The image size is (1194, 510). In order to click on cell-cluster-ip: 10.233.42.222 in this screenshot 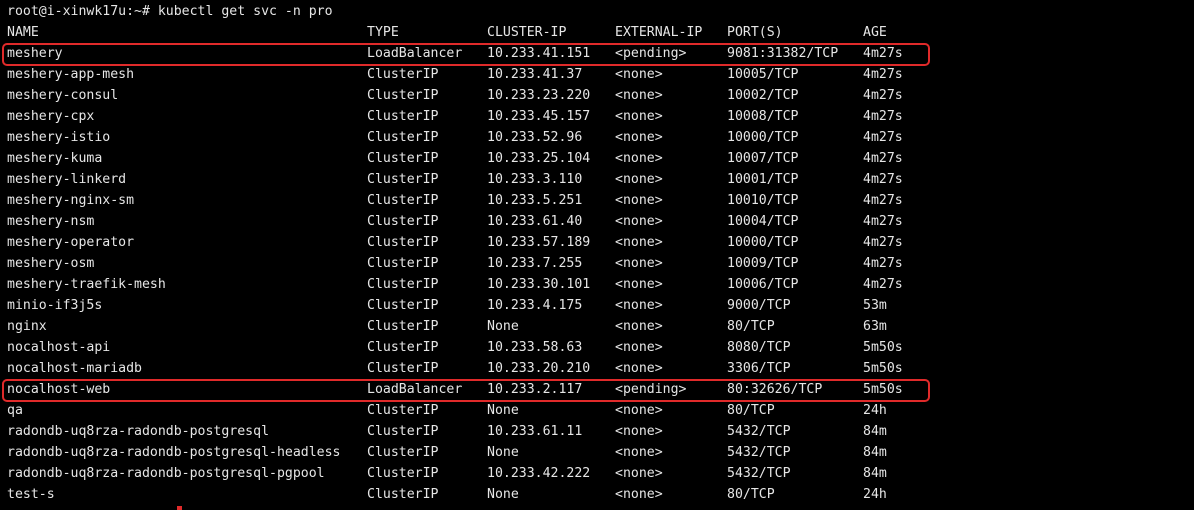, I will do `click(539, 473)`.